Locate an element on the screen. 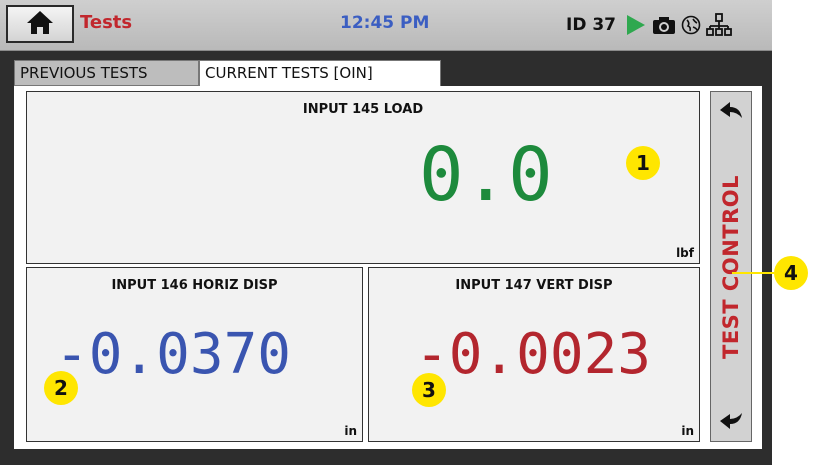 This screenshot has width=813, height=465. tab-previous-tests: PREVIOUS TESTS is located at coordinates (106, 73).